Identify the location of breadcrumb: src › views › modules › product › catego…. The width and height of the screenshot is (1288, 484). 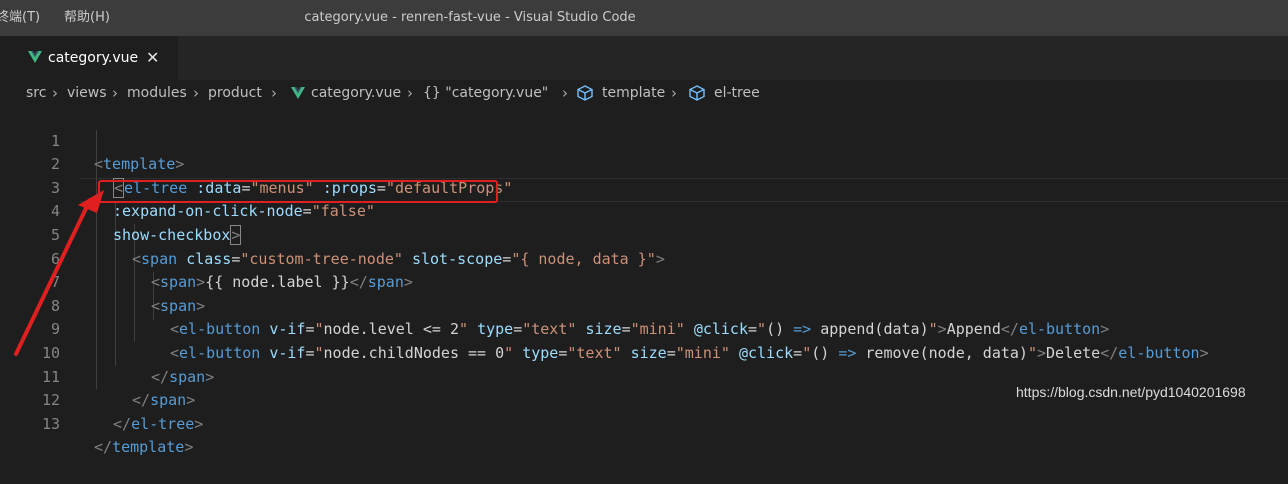
(644, 93).